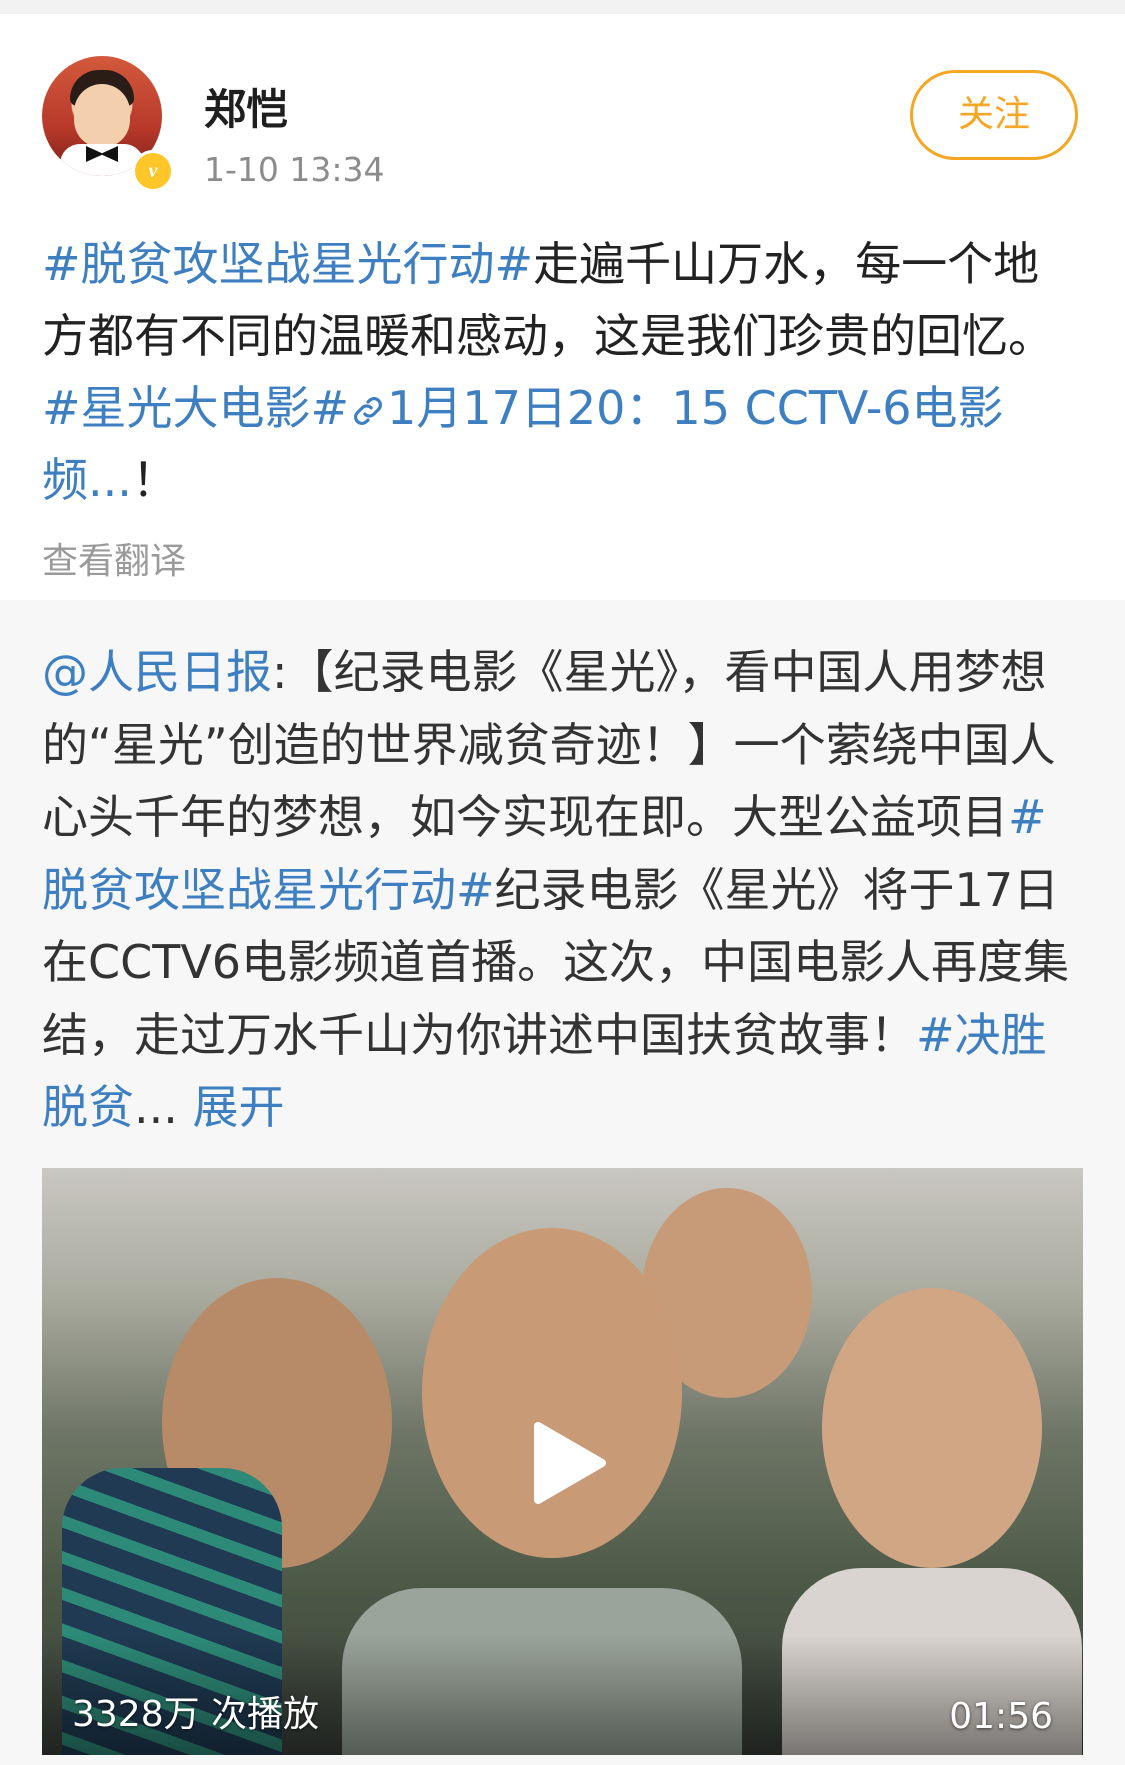 The height and width of the screenshot is (1765, 1125). Describe the element at coordinates (102, 116) in the screenshot. I see `avatar-face` at that location.